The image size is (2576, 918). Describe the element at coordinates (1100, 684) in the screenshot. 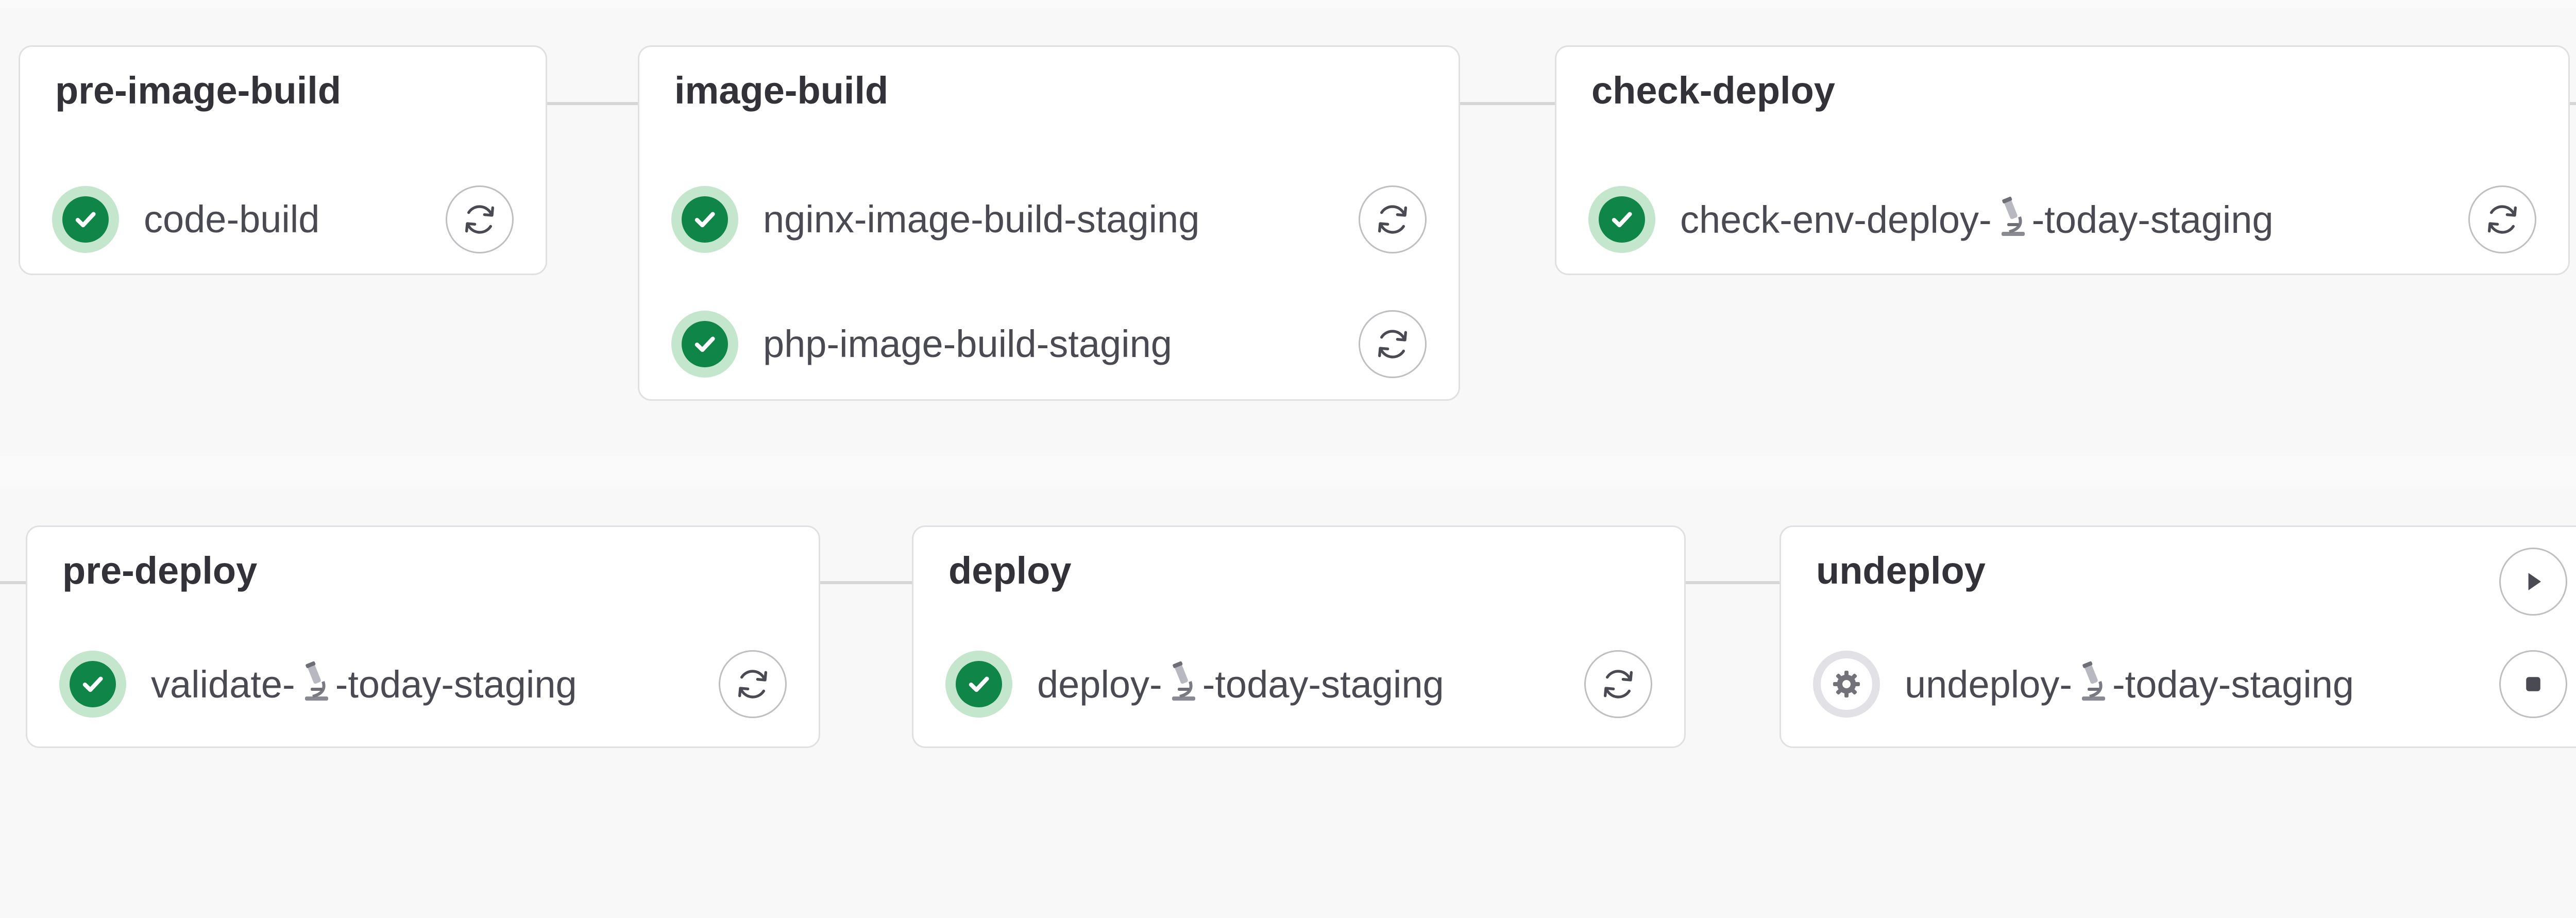

I see `job-name-prefix: deploy-` at that location.